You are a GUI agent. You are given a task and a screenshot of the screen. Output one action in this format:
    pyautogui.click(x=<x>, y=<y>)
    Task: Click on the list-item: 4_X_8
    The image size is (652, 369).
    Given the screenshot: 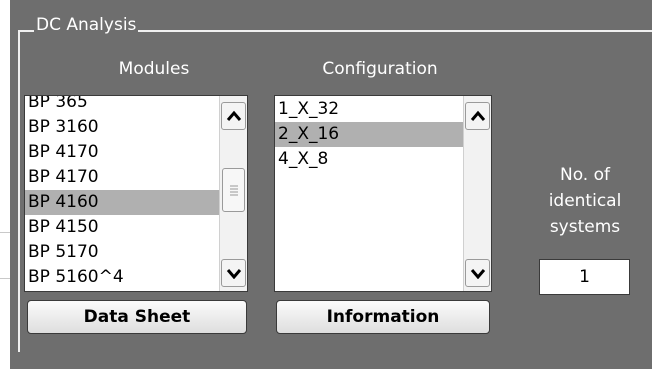 What is the action you would take?
    pyautogui.click(x=369, y=159)
    